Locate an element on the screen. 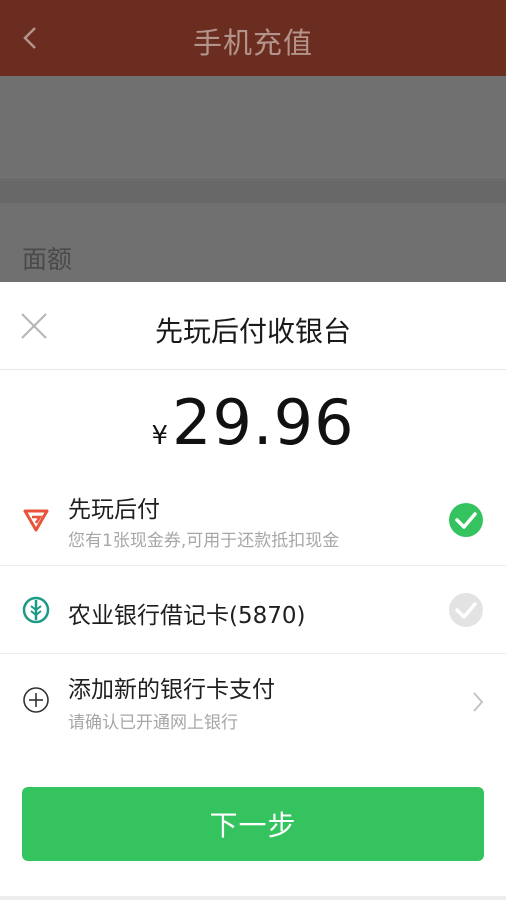 This screenshot has width=506, height=900. option-label: 添加新的银行卡支付 is located at coordinates (171, 690).